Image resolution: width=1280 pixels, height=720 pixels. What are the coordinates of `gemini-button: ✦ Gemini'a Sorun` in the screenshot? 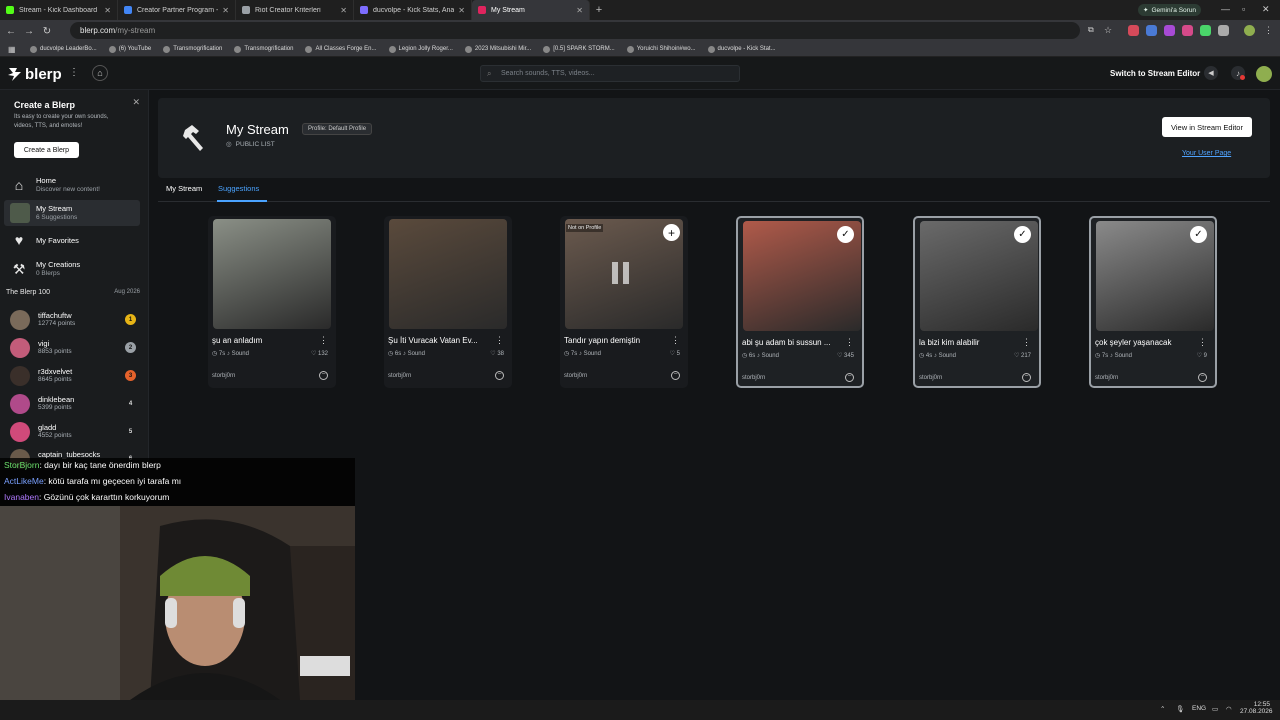 It's located at (1170, 10).